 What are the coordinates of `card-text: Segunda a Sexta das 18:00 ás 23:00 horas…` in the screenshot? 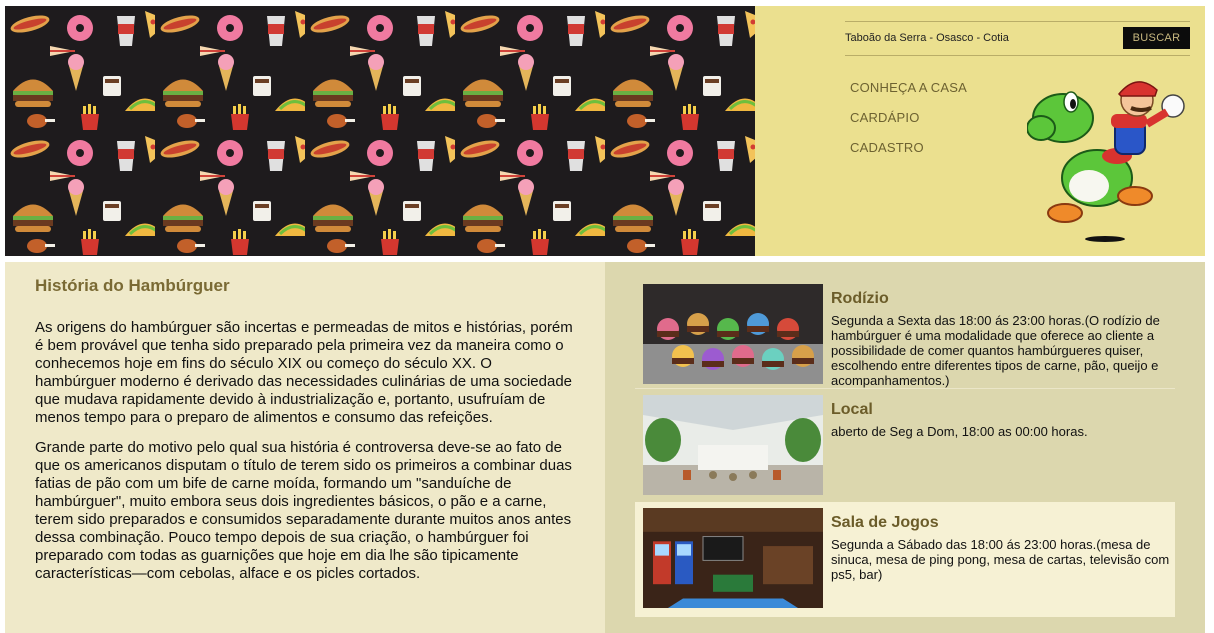 It's located at (995, 350).